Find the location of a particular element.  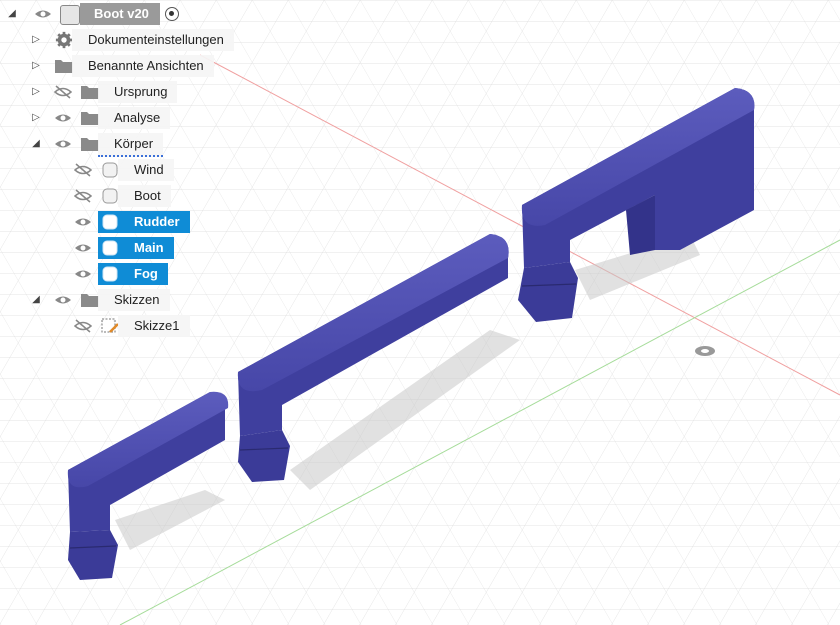

sketch-item-skizze1: Skizze1 is located at coordinates (100, 326).